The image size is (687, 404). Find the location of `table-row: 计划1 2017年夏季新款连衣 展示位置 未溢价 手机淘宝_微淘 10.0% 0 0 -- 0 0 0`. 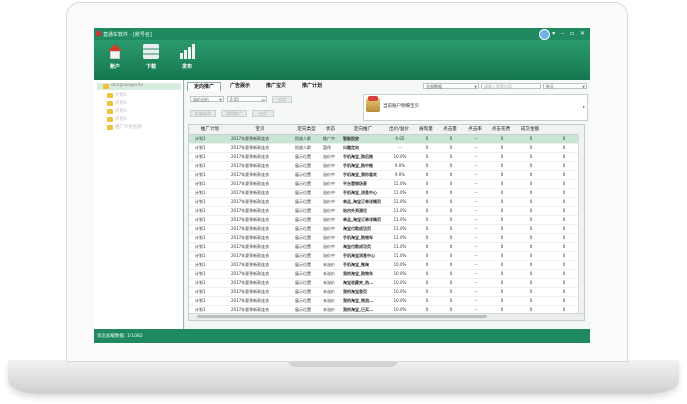

table-row: 计划1 2017年夏季新款连衣 展示位置 未溢价 手机淘宝_微淘 10.0% 0 0 -- 0 0 0 is located at coordinates (386, 265).